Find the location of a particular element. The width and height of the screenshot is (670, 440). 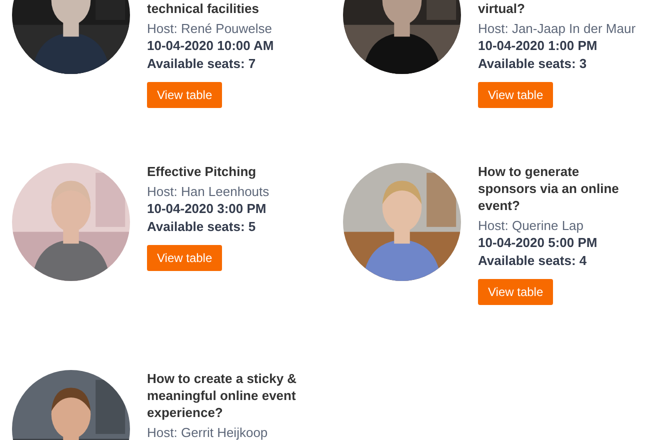

available-seats: Available seats: 7 is located at coordinates (229, 64).